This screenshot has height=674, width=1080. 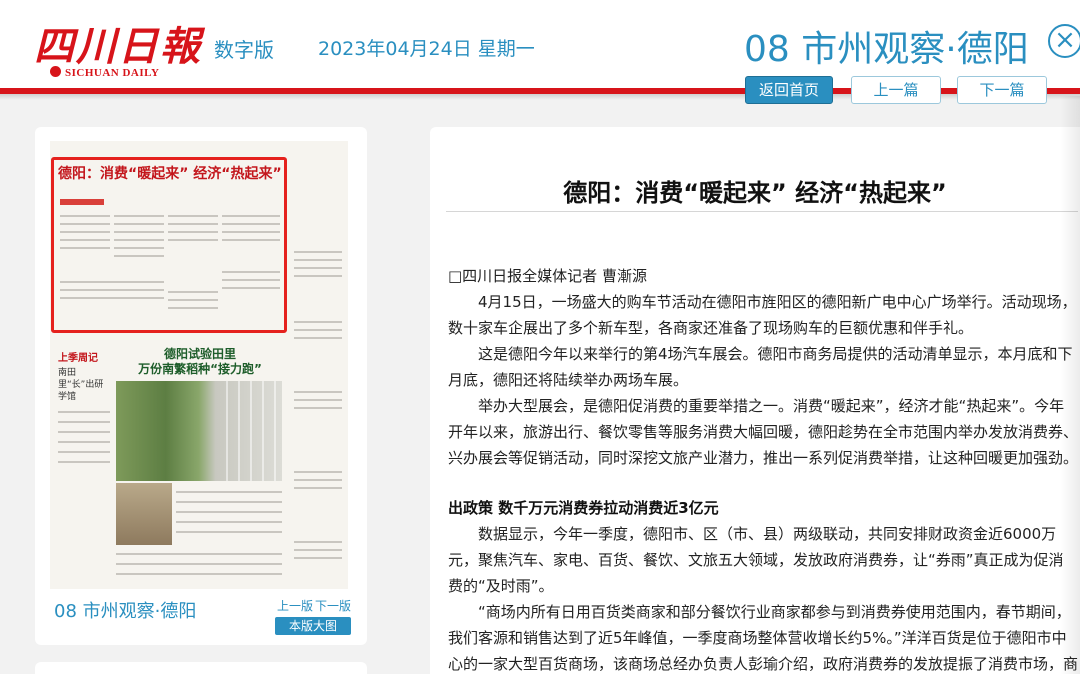 What do you see at coordinates (201, 668) in the screenshot?
I see `secondary-card` at bounding box center [201, 668].